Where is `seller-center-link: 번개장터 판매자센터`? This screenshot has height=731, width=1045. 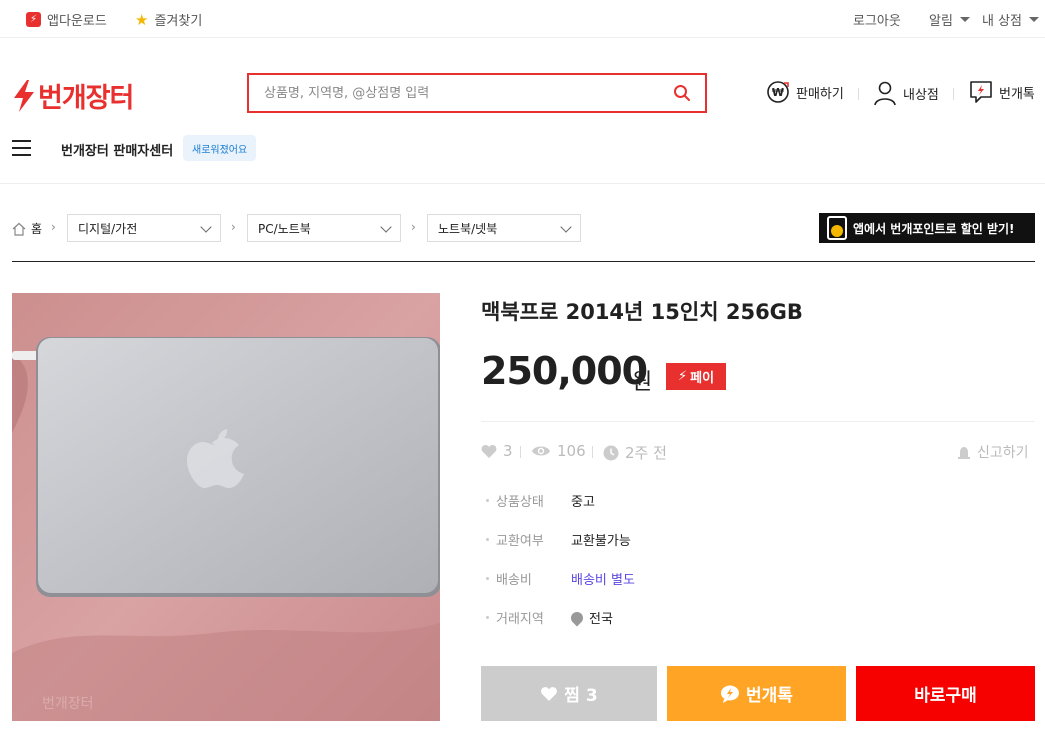
seller-center-link: 번개장터 판매자센터 is located at coordinates (117, 149).